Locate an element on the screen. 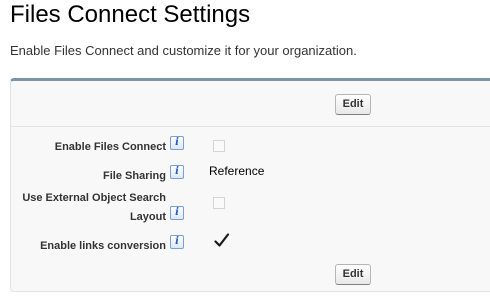 The image size is (490, 300). checkmark-icon is located at coordinates (222, 240).